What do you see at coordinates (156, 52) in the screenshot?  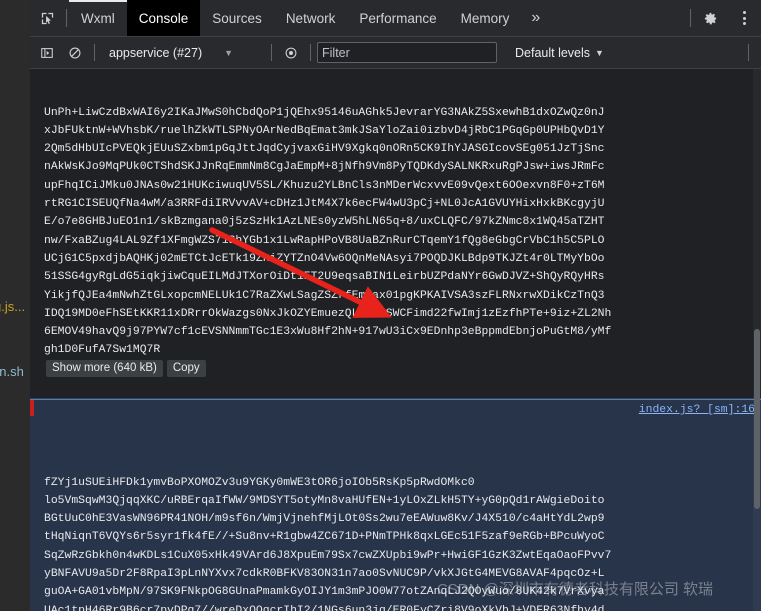 I see `execution-context-value: appservice (#27)` at bounding box center [156, 52].